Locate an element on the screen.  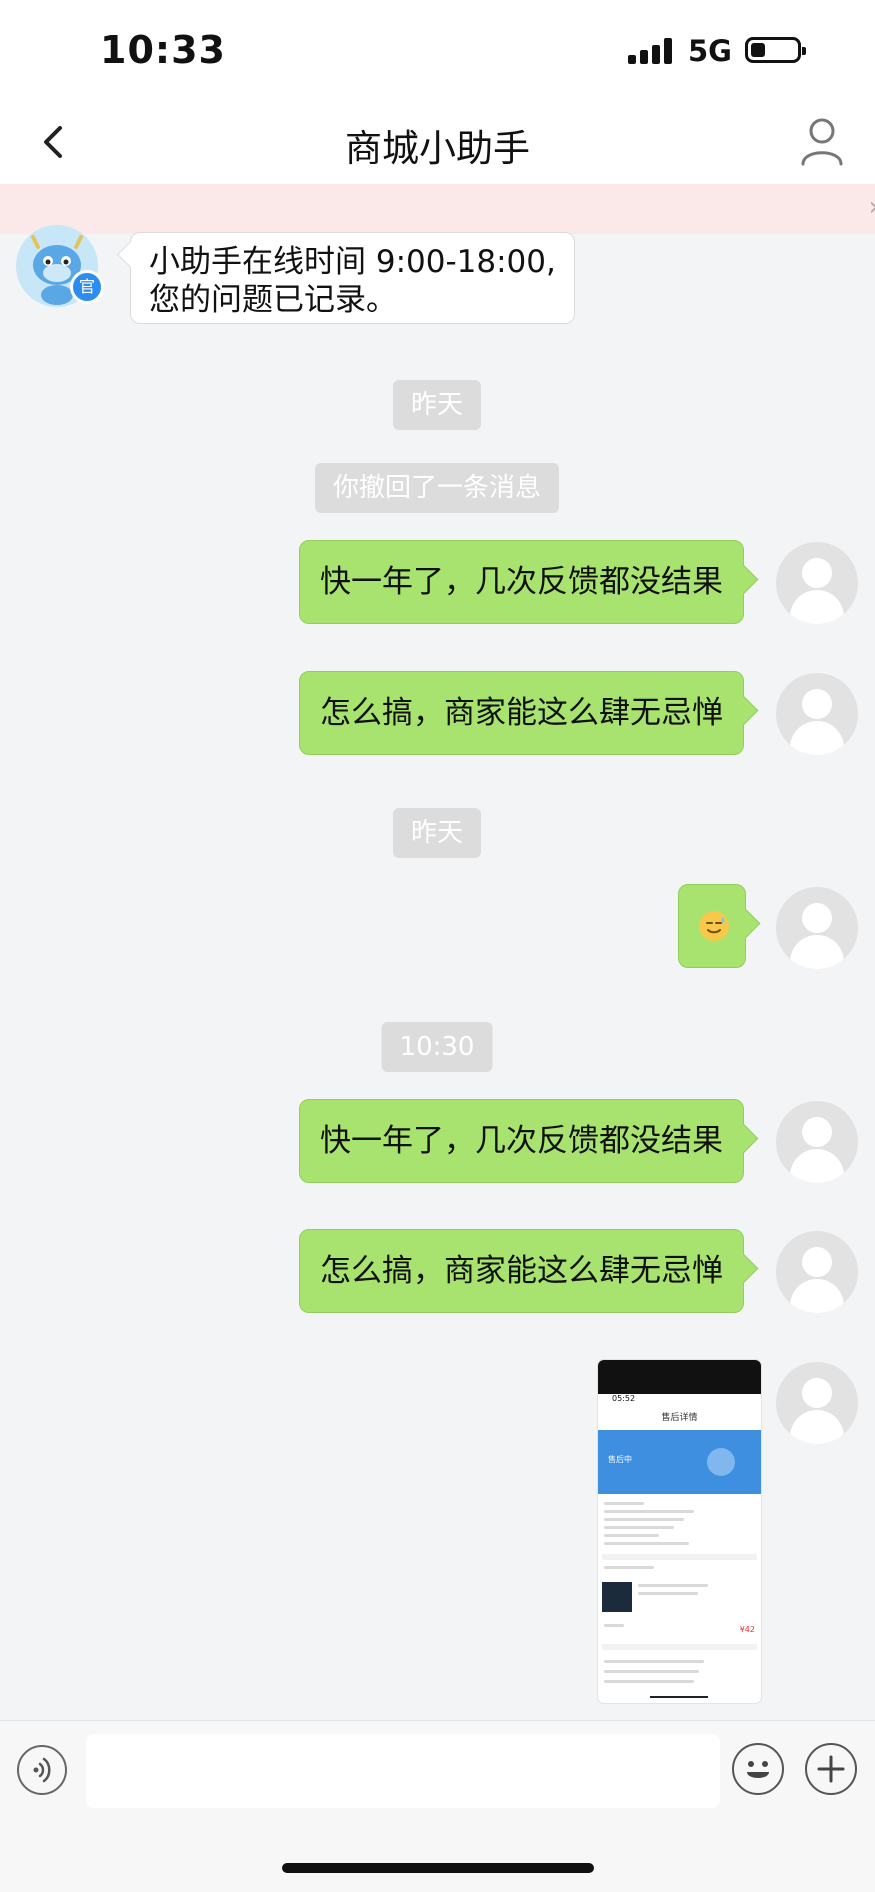
more-button is located at coordinates (831, 1769).